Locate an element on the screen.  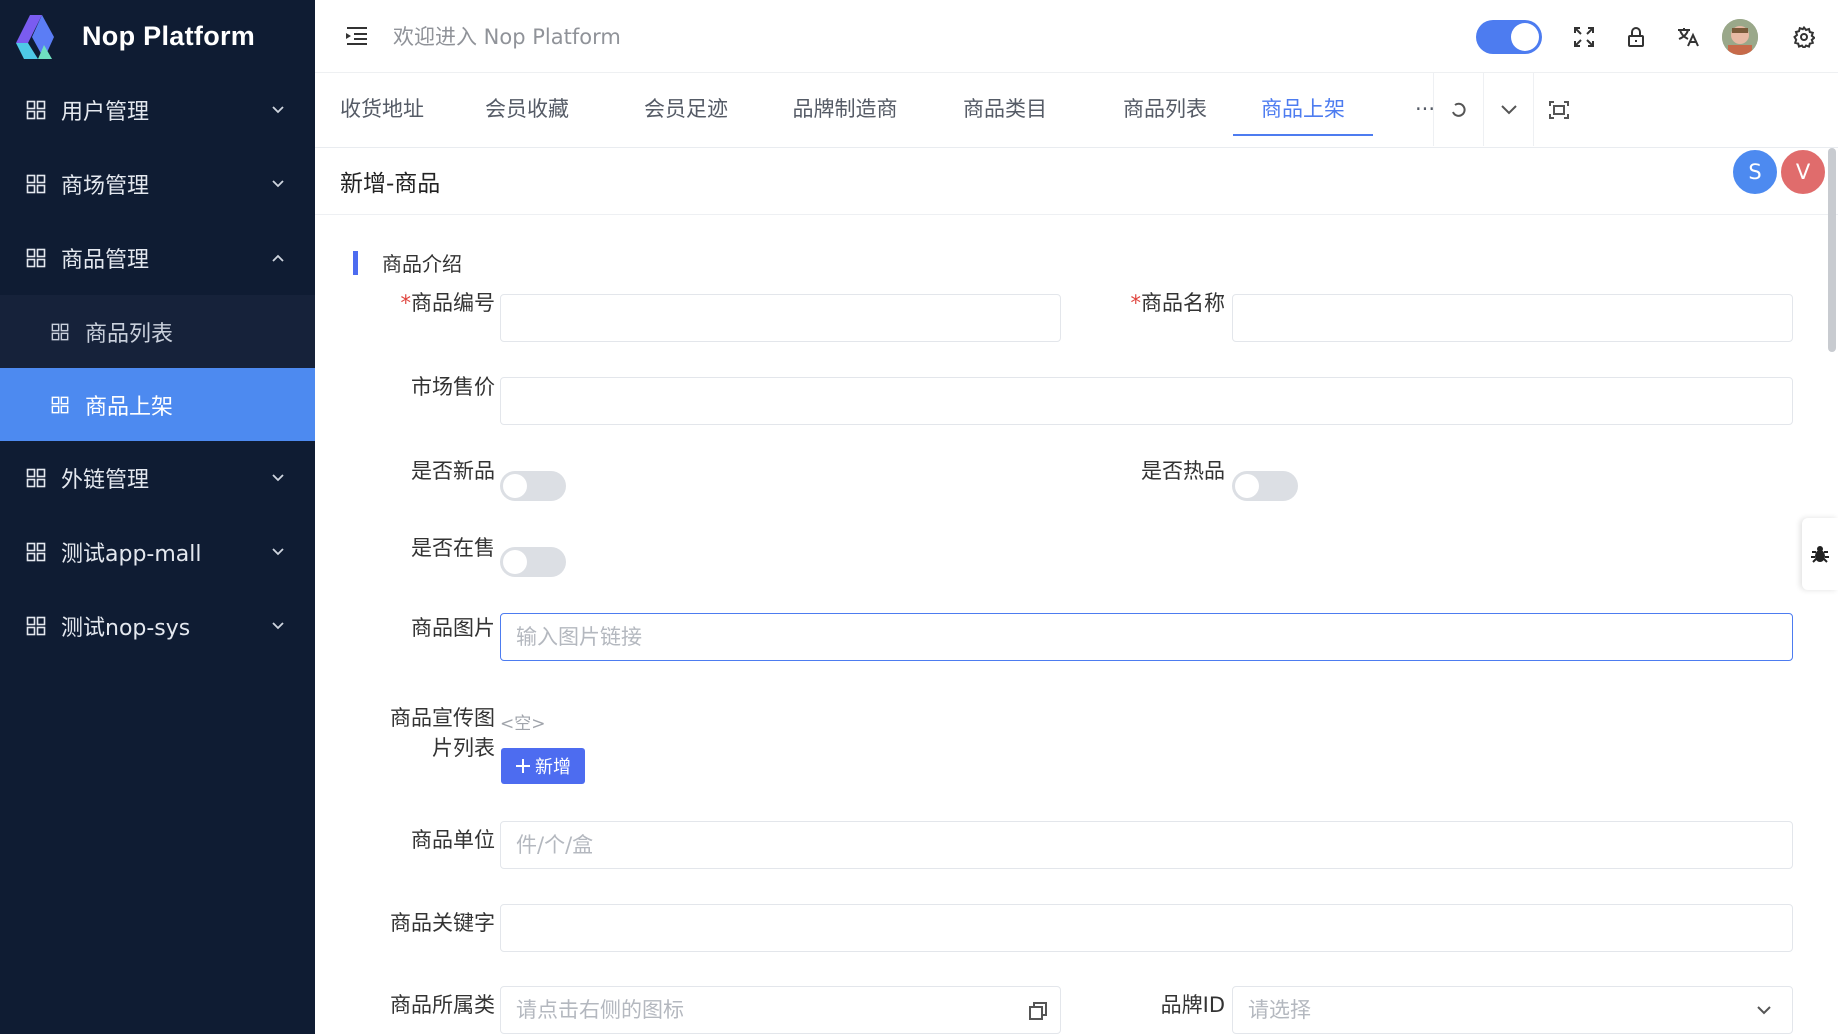
goods-sn-input is located at coordinates (780, 318).